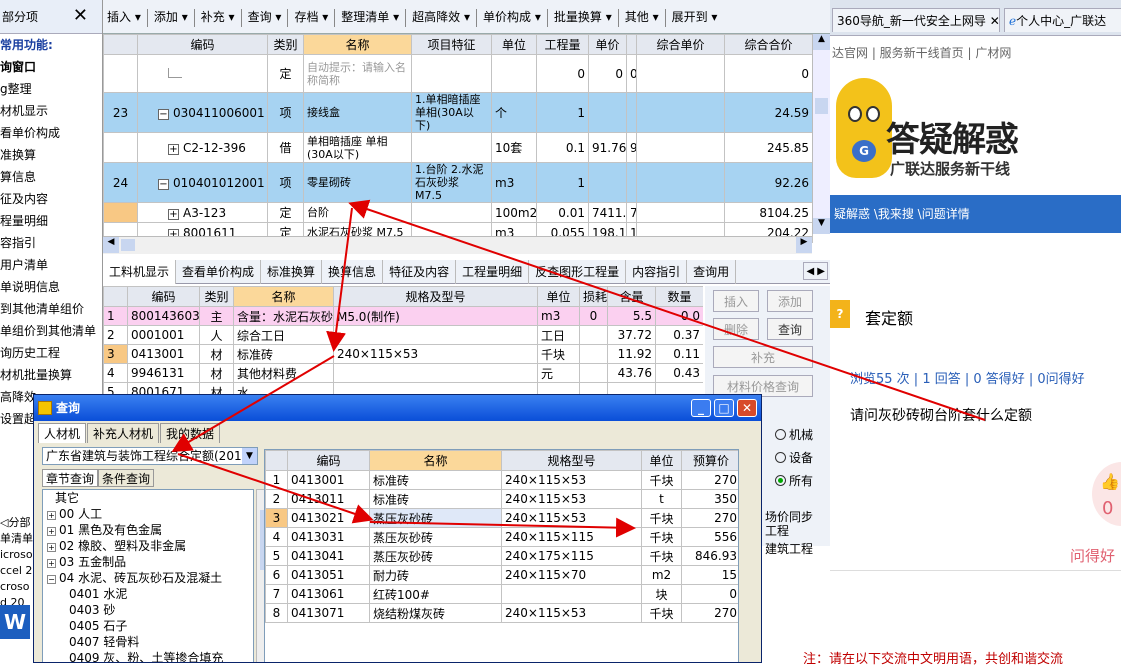 This screenshot has width=1121, height=667. I want to click on minimize-icon: _, so click(701, 408).